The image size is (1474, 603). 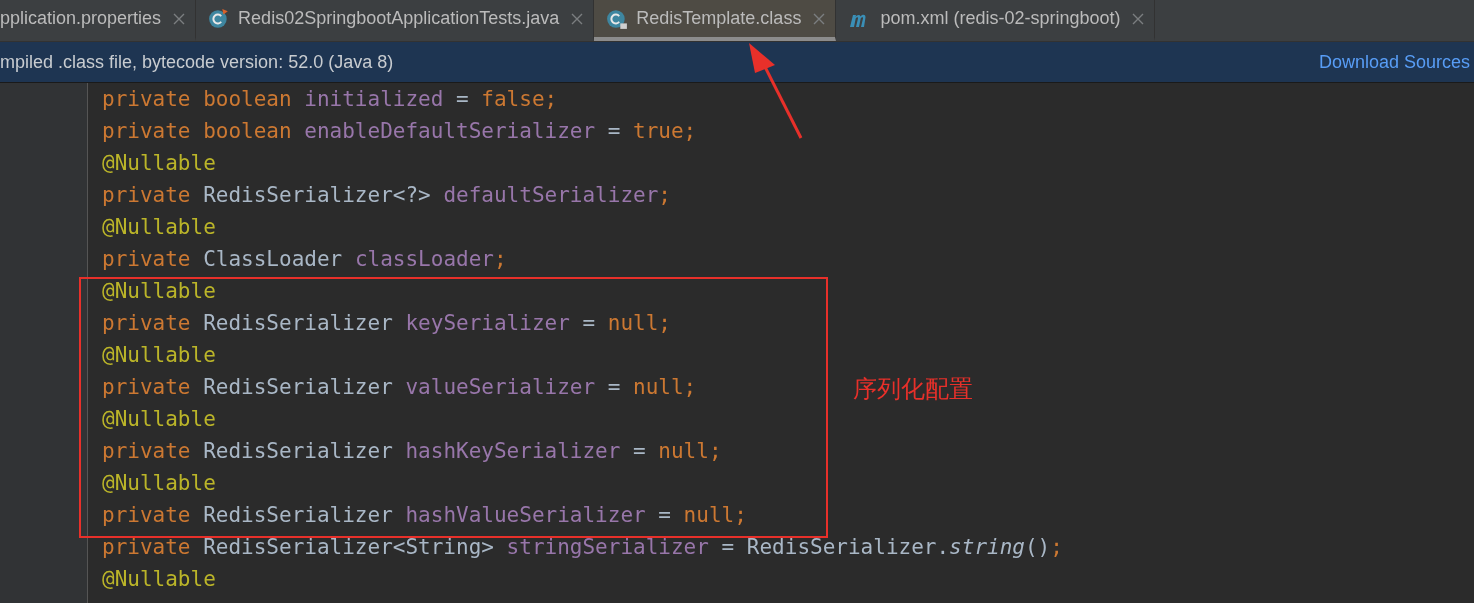 I want to click on code-line: private RedisSerializer keySerializer = null;, so click(x=386, y=323).